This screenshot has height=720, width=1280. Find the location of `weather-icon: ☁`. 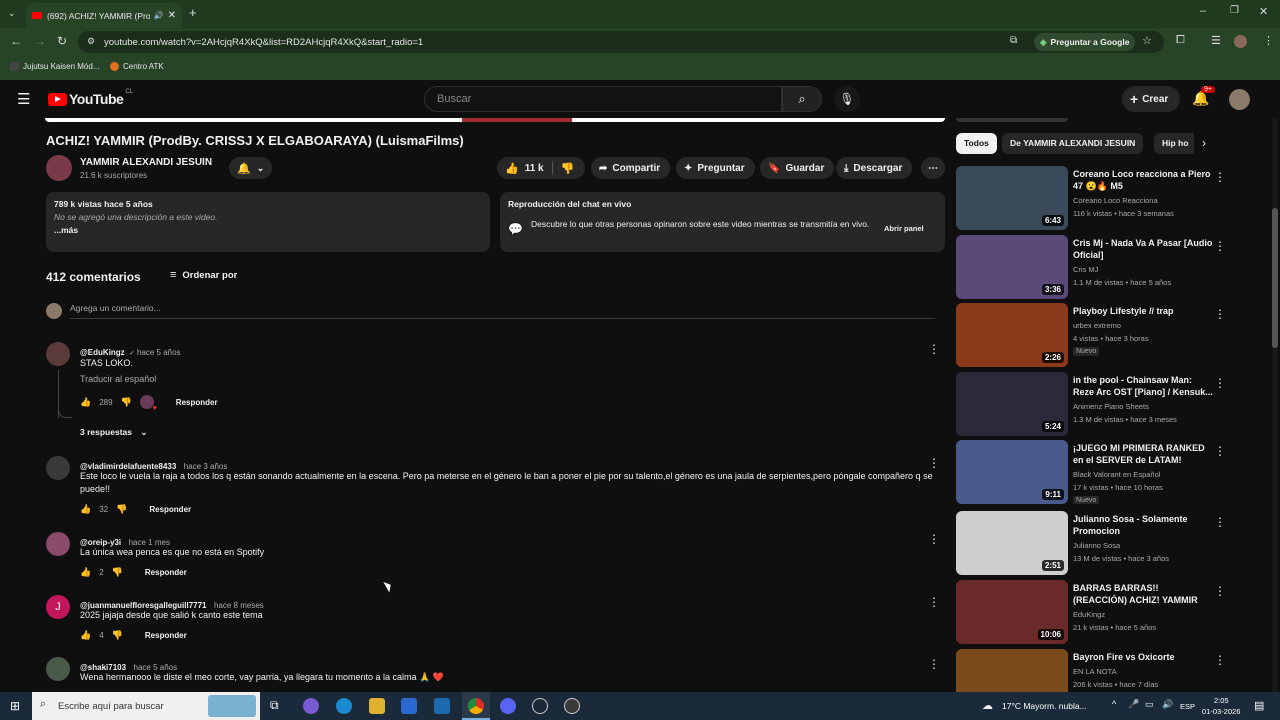

weather-icon: ☁ is located at coordinates (987, 705).